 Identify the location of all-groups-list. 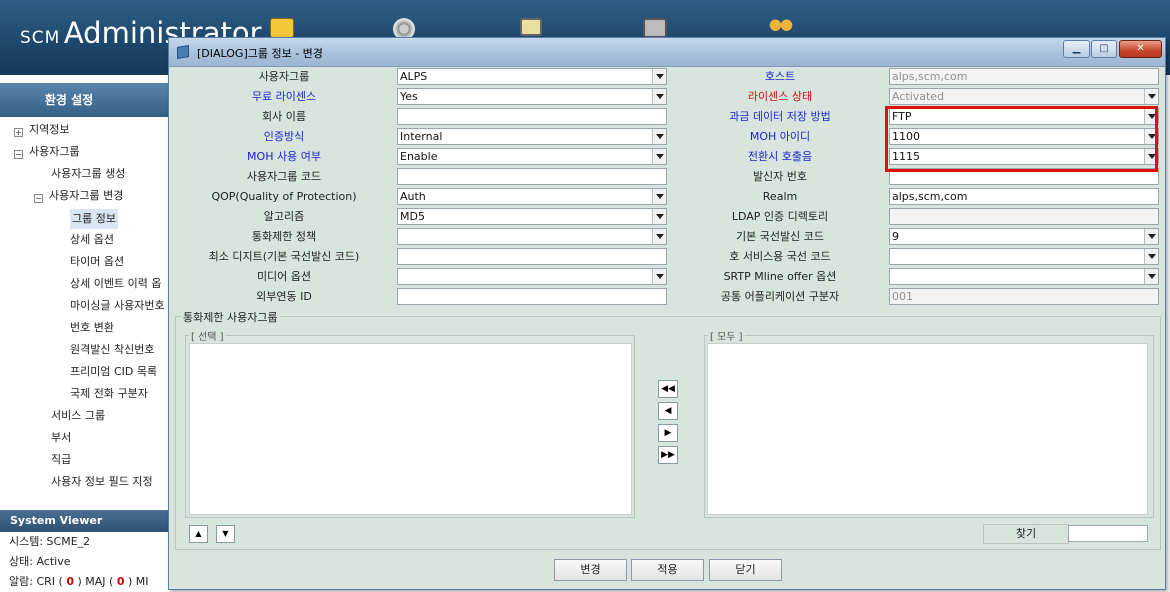
(927, 429).